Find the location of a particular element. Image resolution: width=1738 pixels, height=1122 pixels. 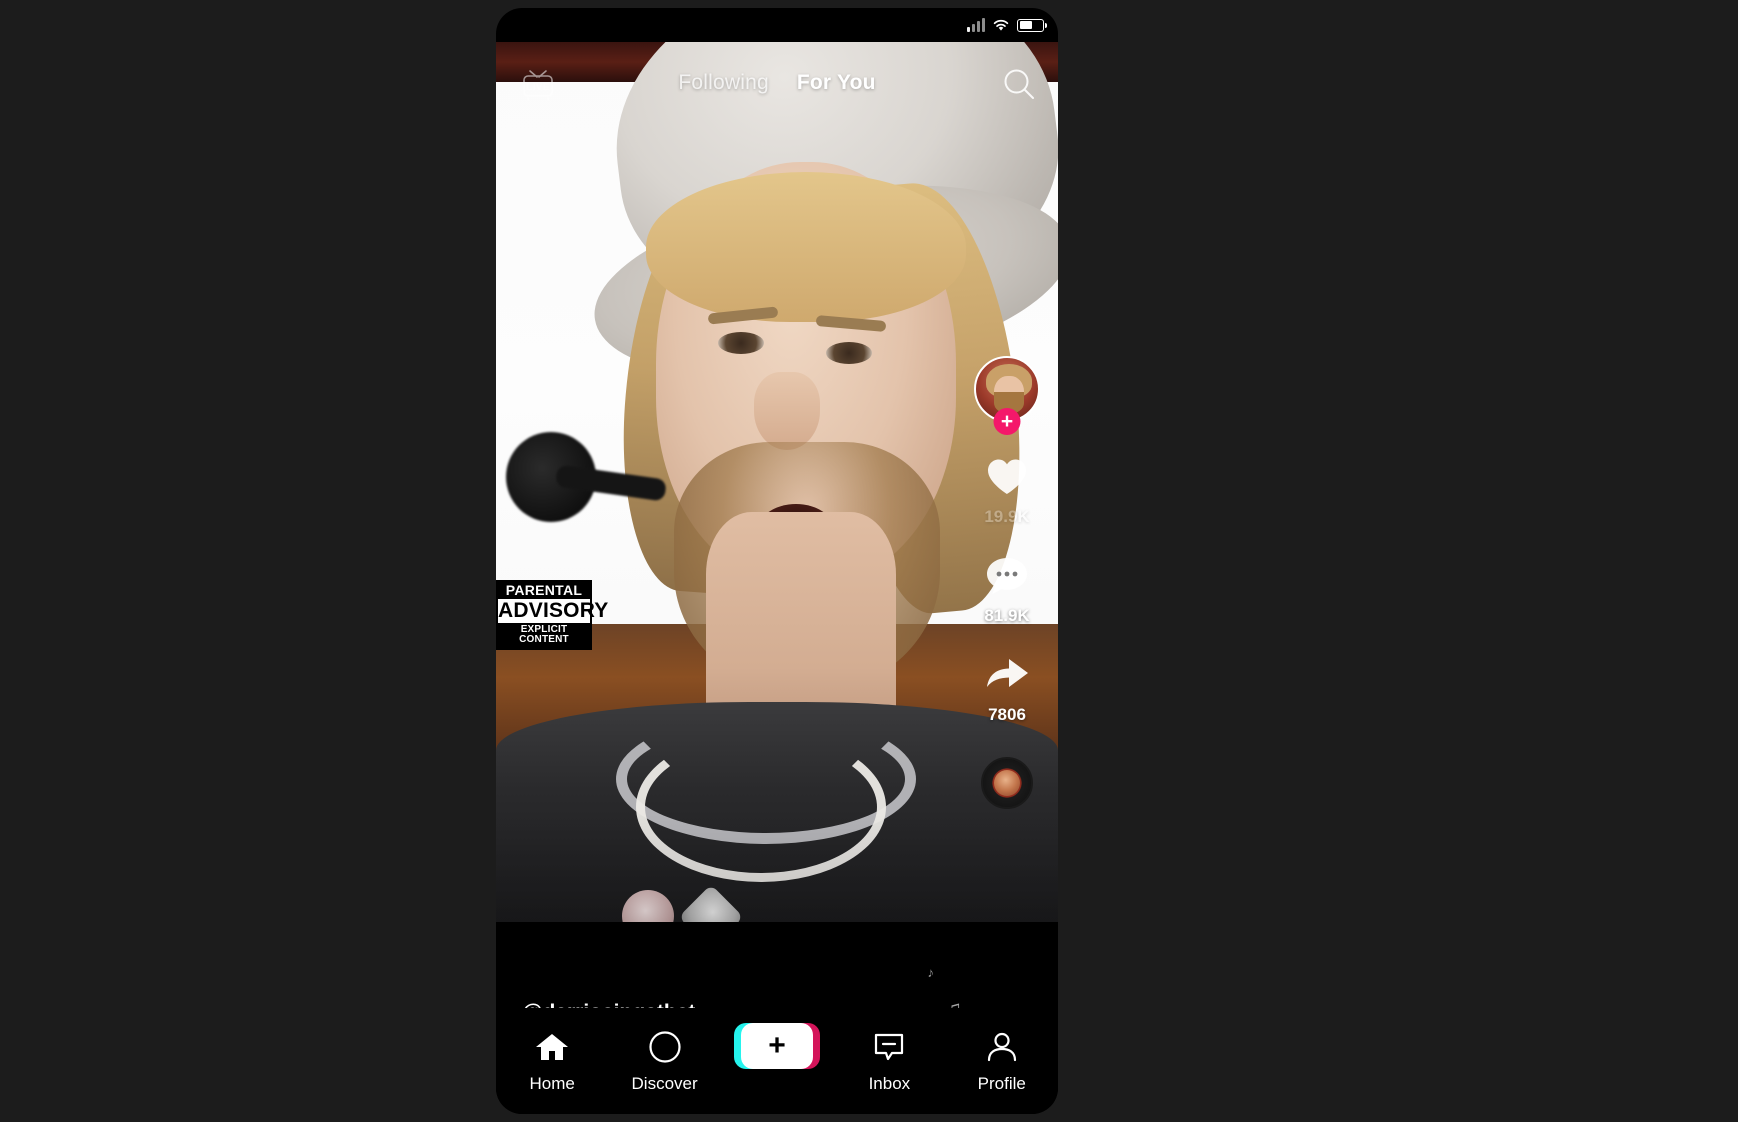

live-tv-icon: LIVE is located at coordinates (538, 83).